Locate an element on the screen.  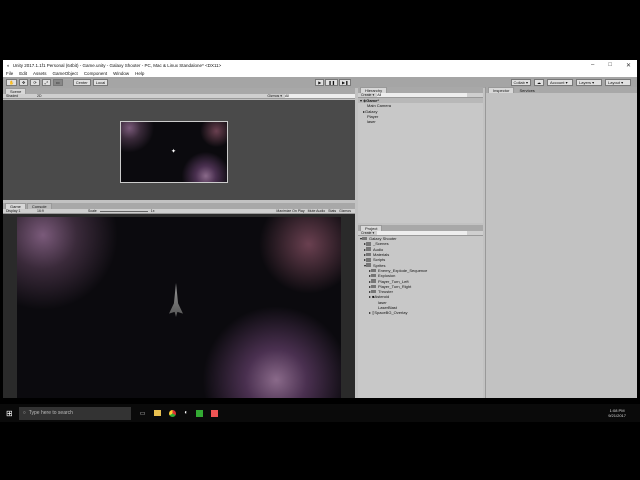
menu-edit: Edit is located at coordinates (23, 73).